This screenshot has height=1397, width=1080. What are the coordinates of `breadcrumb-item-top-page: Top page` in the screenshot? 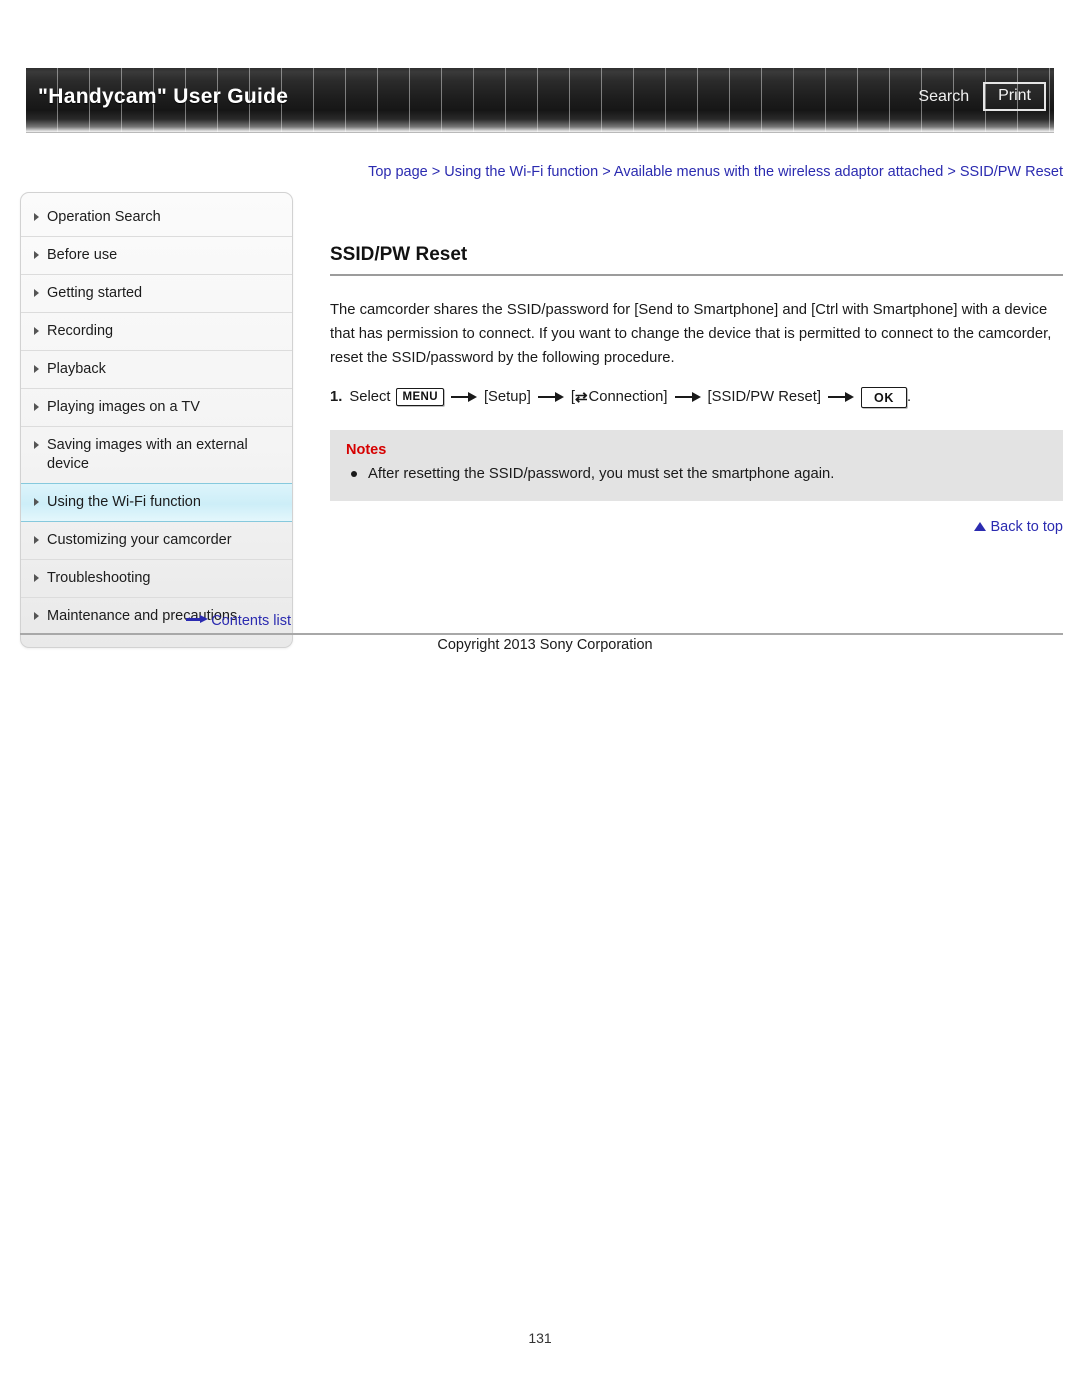 It's located at (398, 172).